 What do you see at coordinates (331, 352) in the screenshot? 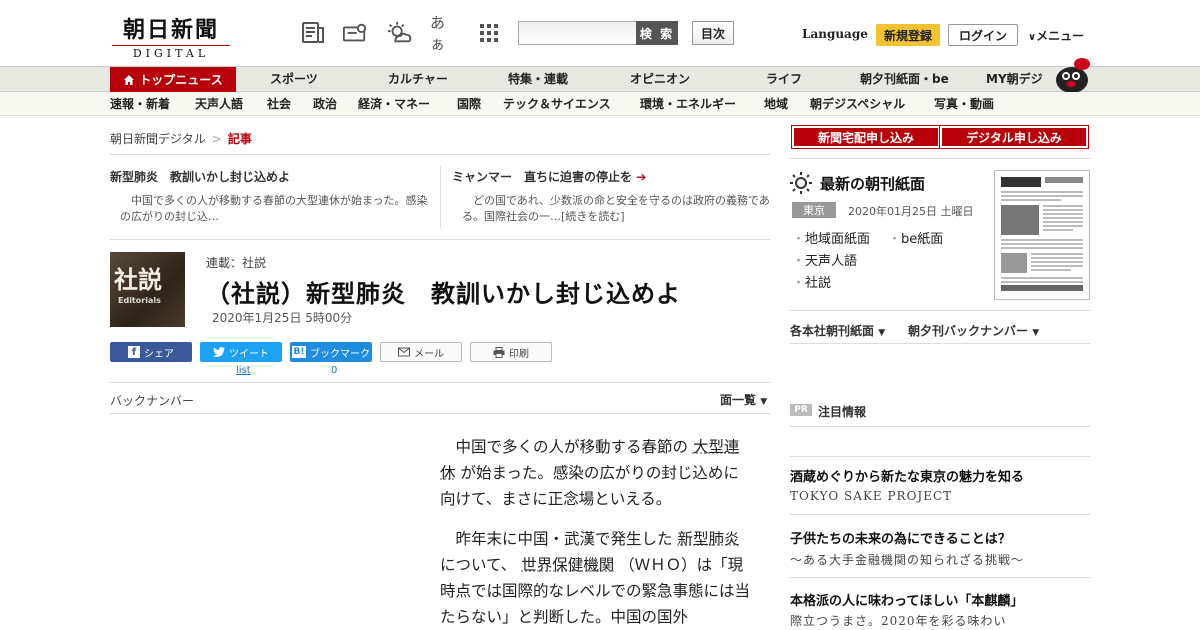
I see `hatena-bookmark-button: B! ブックマーク` at bounding box center [331, 352].